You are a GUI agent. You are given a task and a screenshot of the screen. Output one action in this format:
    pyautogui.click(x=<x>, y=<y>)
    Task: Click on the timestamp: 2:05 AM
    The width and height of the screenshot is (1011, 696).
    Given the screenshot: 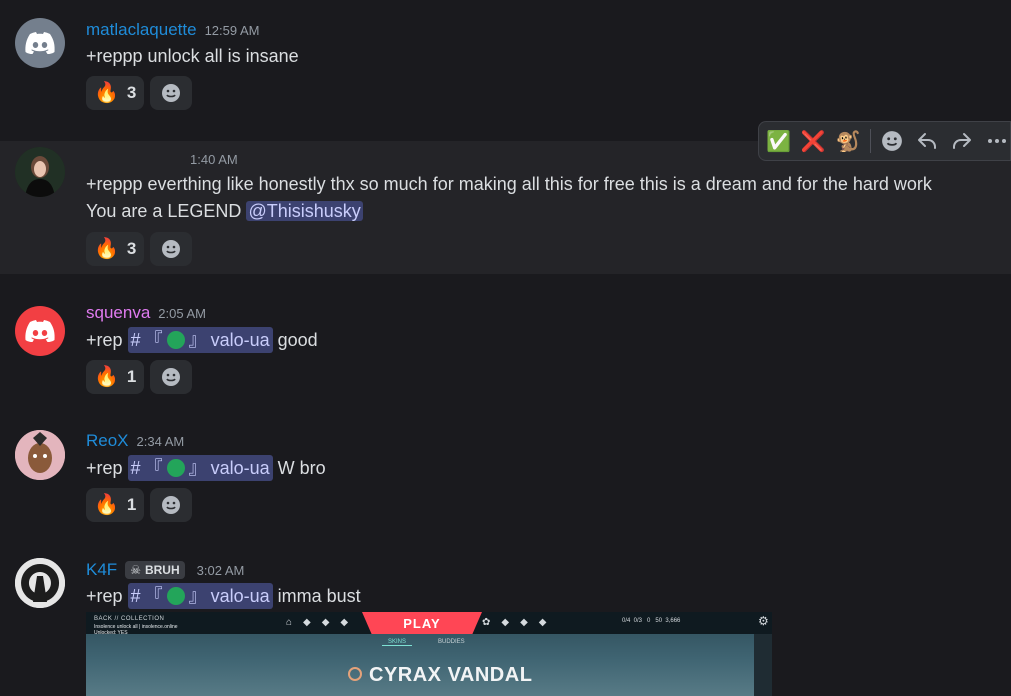 What is the action you would take?
    pyautogui.click(x=182, y=313)
    